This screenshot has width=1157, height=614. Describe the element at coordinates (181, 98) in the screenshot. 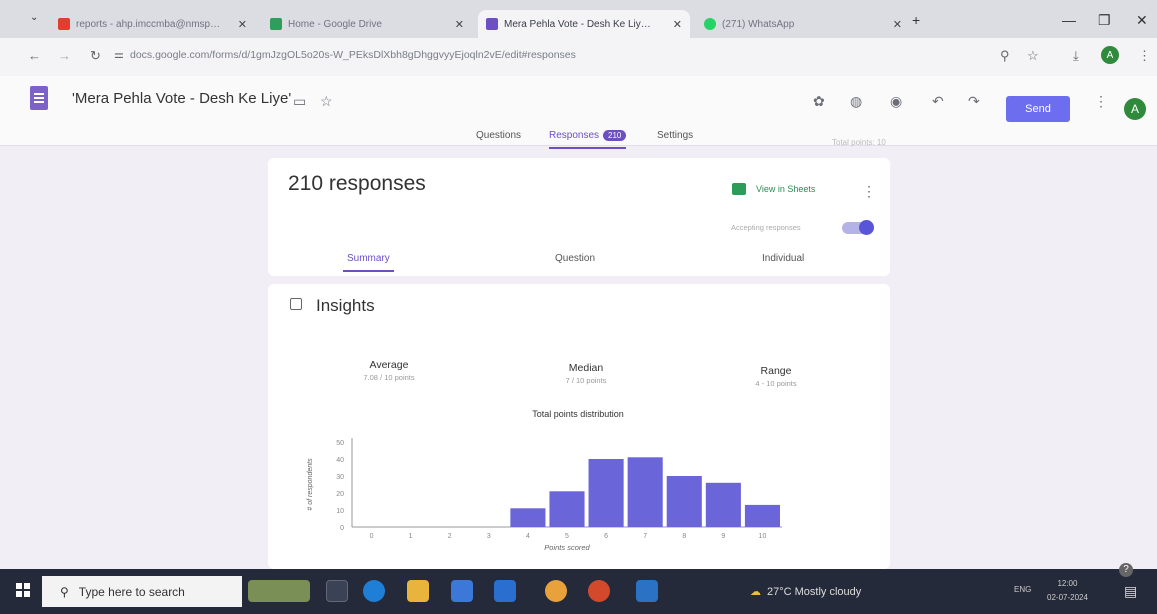

I see `form-title: 'Mera Pehla Vote - Desh Ke Liye'` at that location.